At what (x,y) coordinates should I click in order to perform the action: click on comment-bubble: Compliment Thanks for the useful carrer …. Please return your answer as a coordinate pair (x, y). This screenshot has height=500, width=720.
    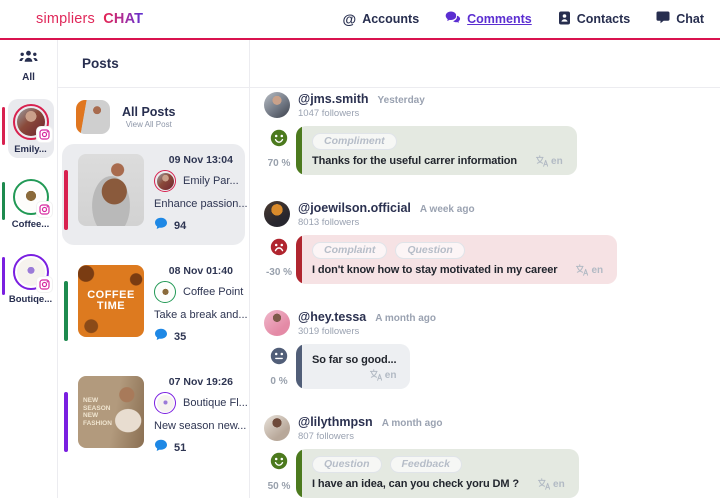
    Looking at the image, I should click on (436, 150).